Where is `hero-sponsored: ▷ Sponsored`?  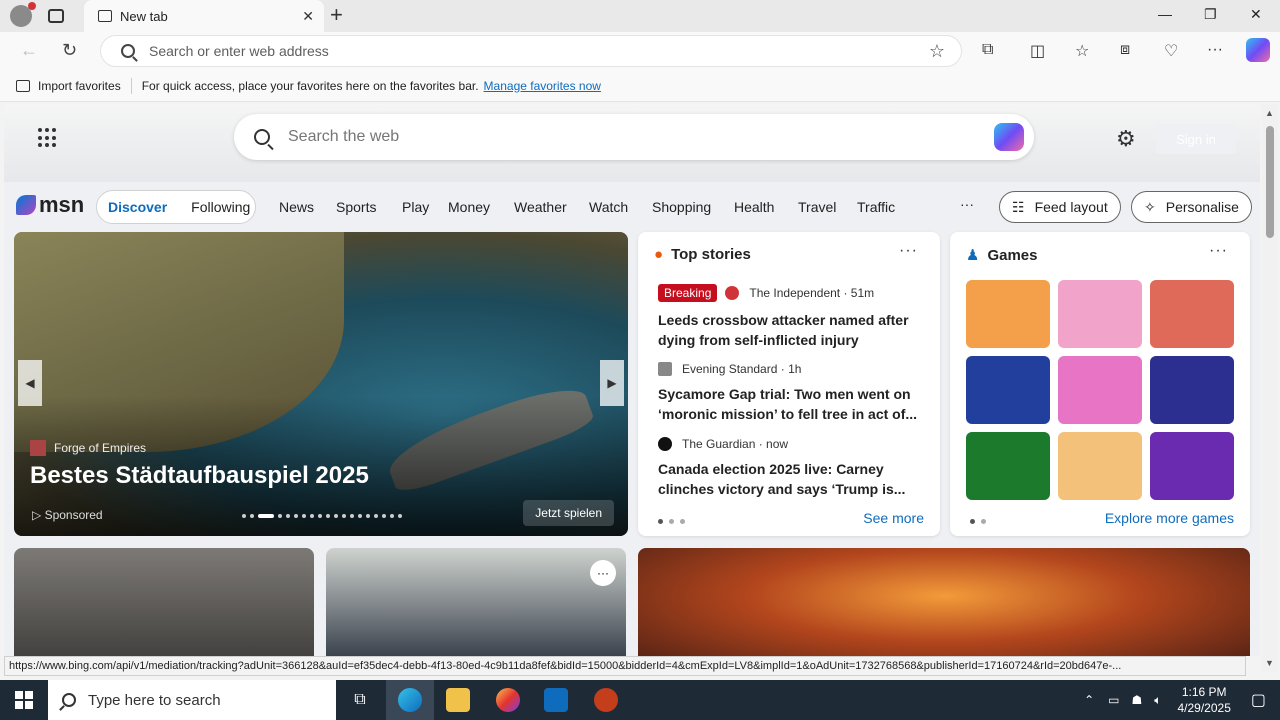 hero-sponsored: ▷ Sponsored is located at coordinates (67, 515).